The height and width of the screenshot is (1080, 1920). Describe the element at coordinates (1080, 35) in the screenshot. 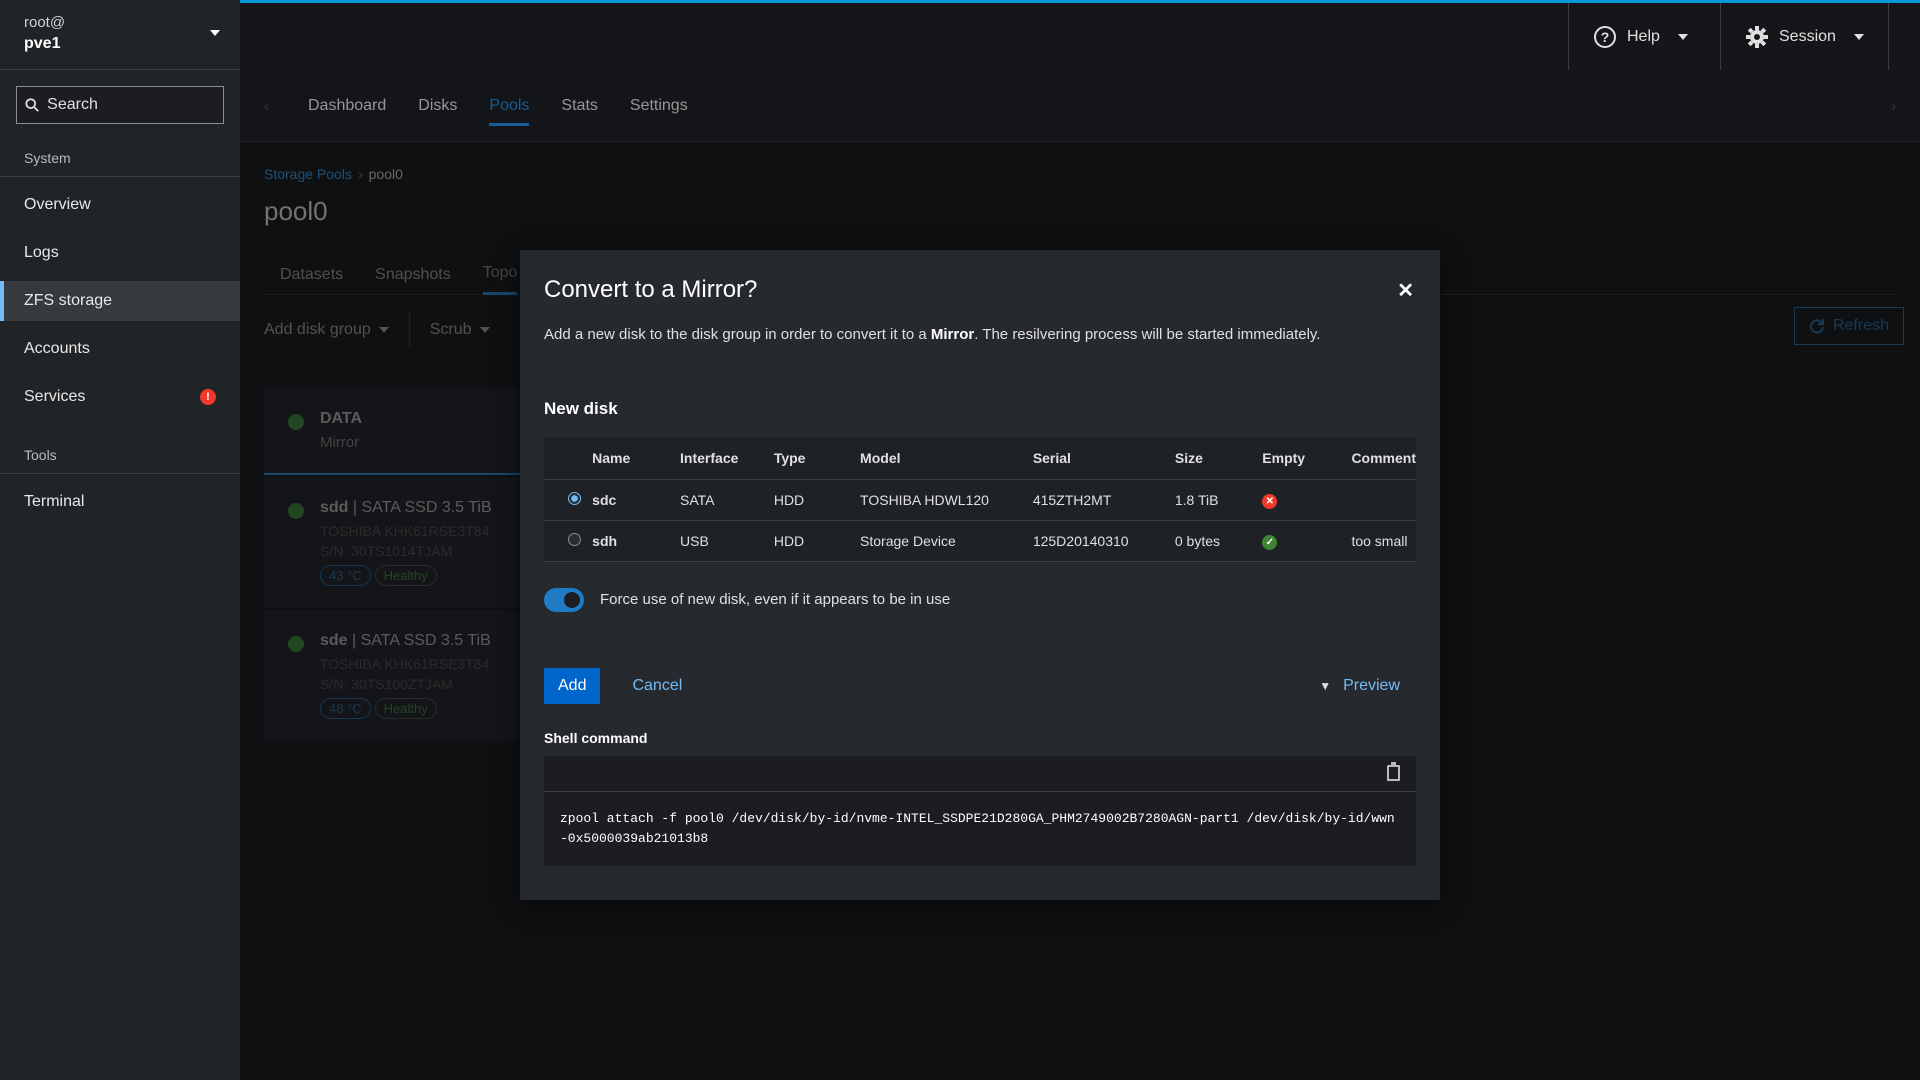

I see `top-bar: ? Help Session` at that location.